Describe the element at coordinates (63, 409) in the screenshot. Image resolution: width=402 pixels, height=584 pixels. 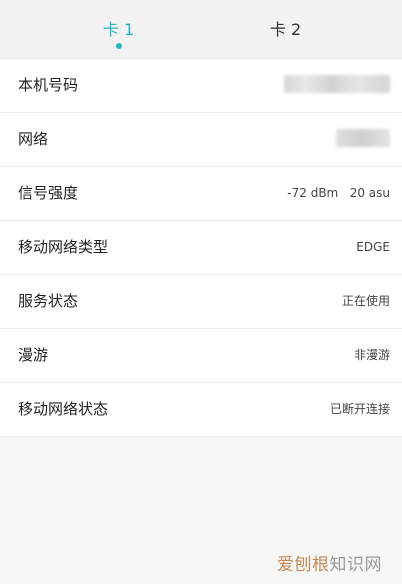
I see `row-label: 移动网络状态` at that location.